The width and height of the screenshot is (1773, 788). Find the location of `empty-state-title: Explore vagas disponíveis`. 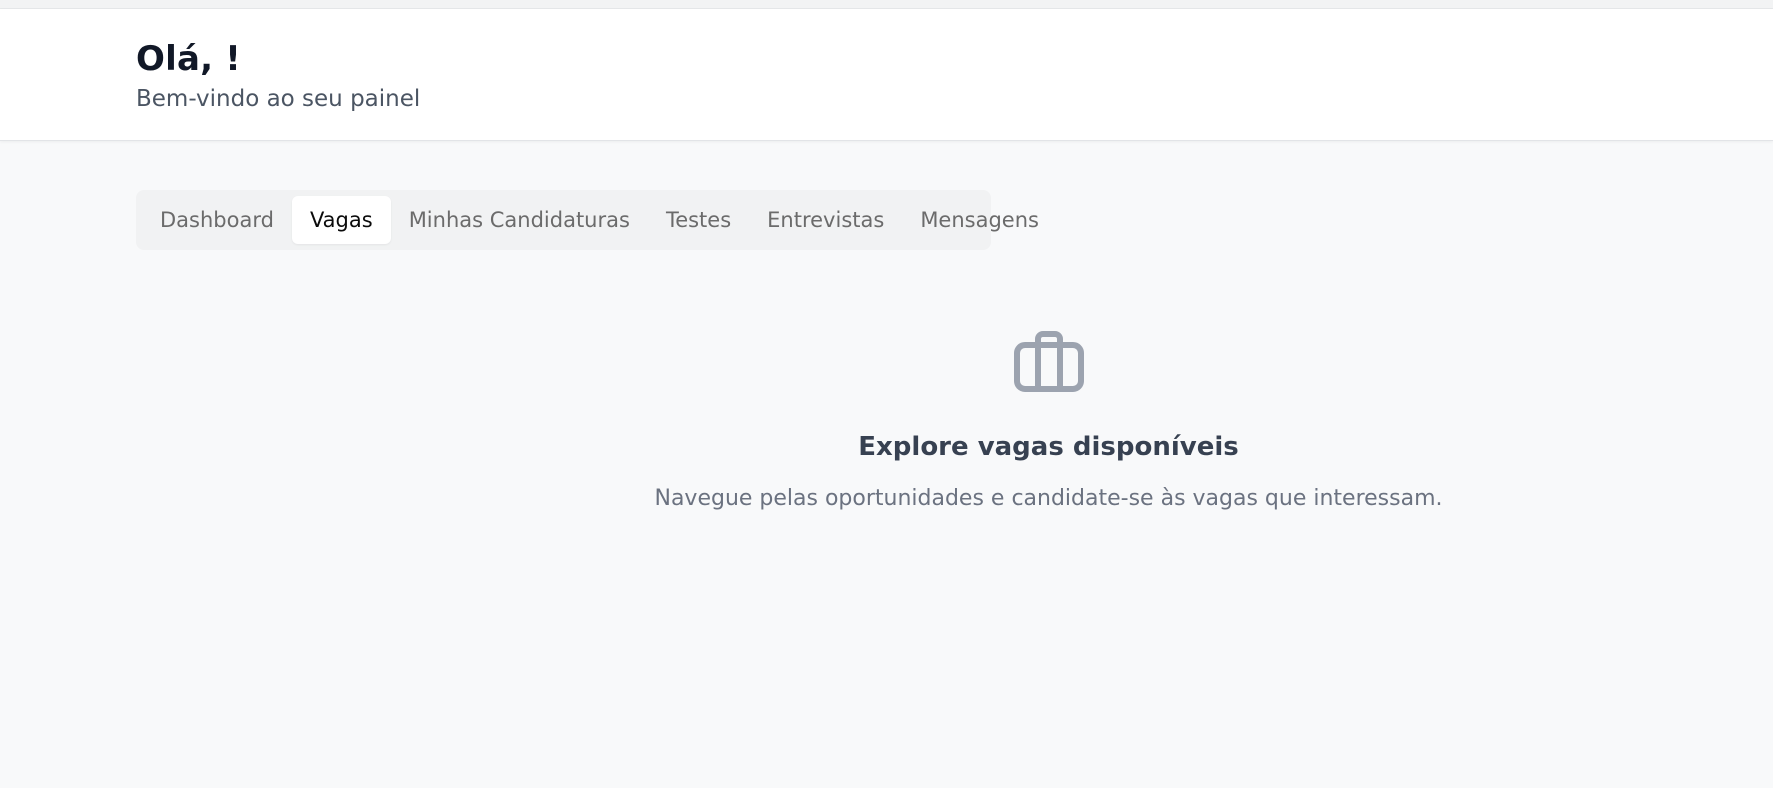

empty-state-title: Explore vagas disponíveis is located at coordinates (1048, 447).